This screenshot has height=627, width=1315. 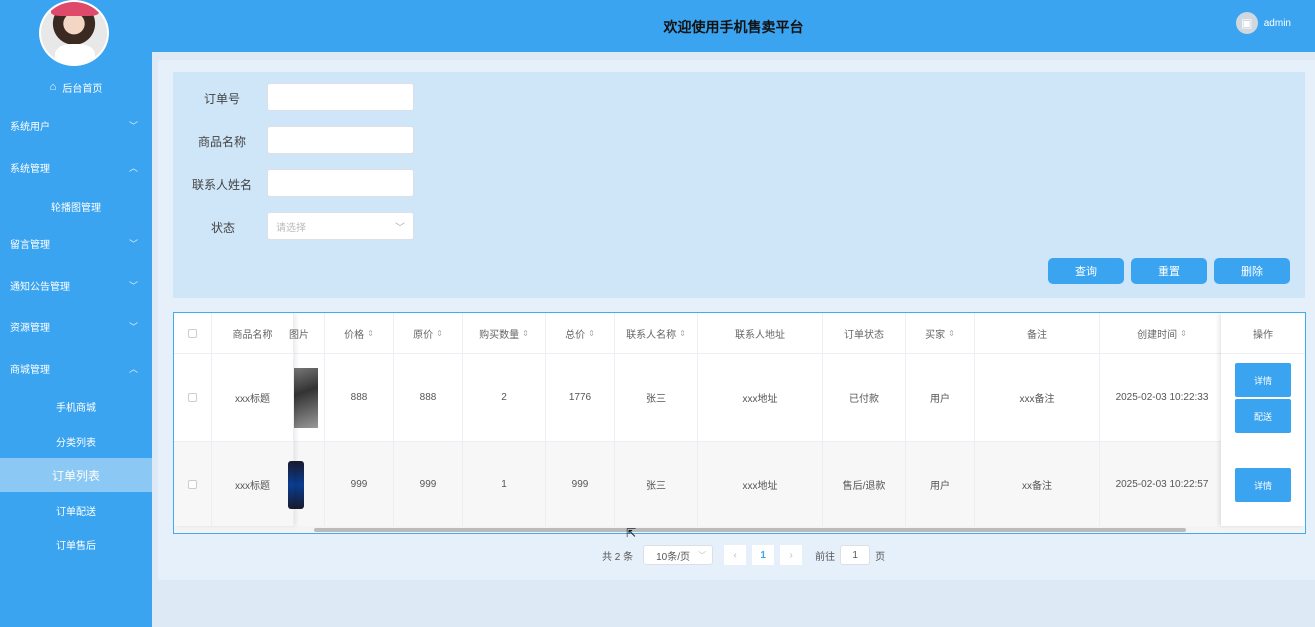 I want to click on col-contact-address: 联系人地址, so click(x=760, y=333).